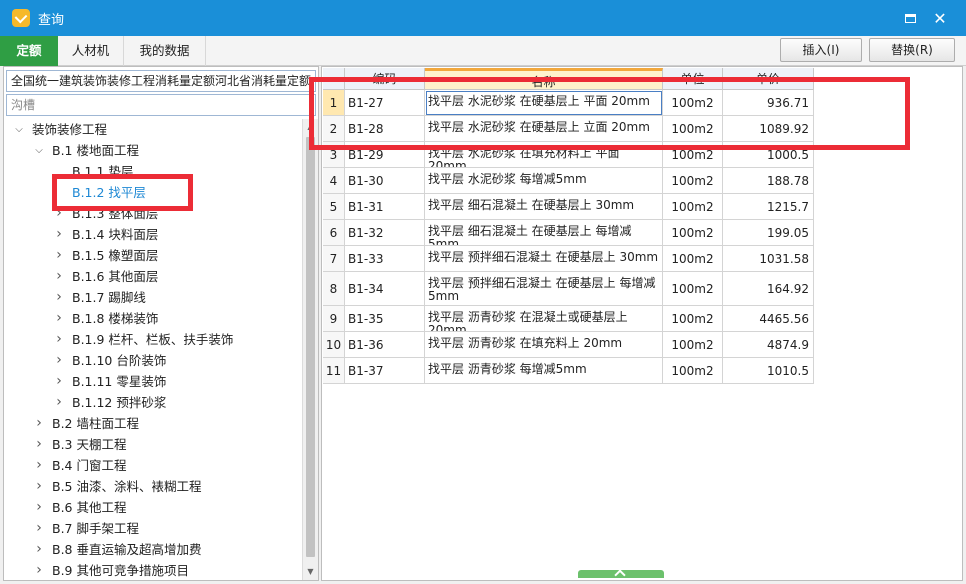 The width and height of the screenshot is (966, 584). What do you see at coordinates (334, 259) in the screenshot?
I see `row-number: 7` at bounding box center [334, 259].